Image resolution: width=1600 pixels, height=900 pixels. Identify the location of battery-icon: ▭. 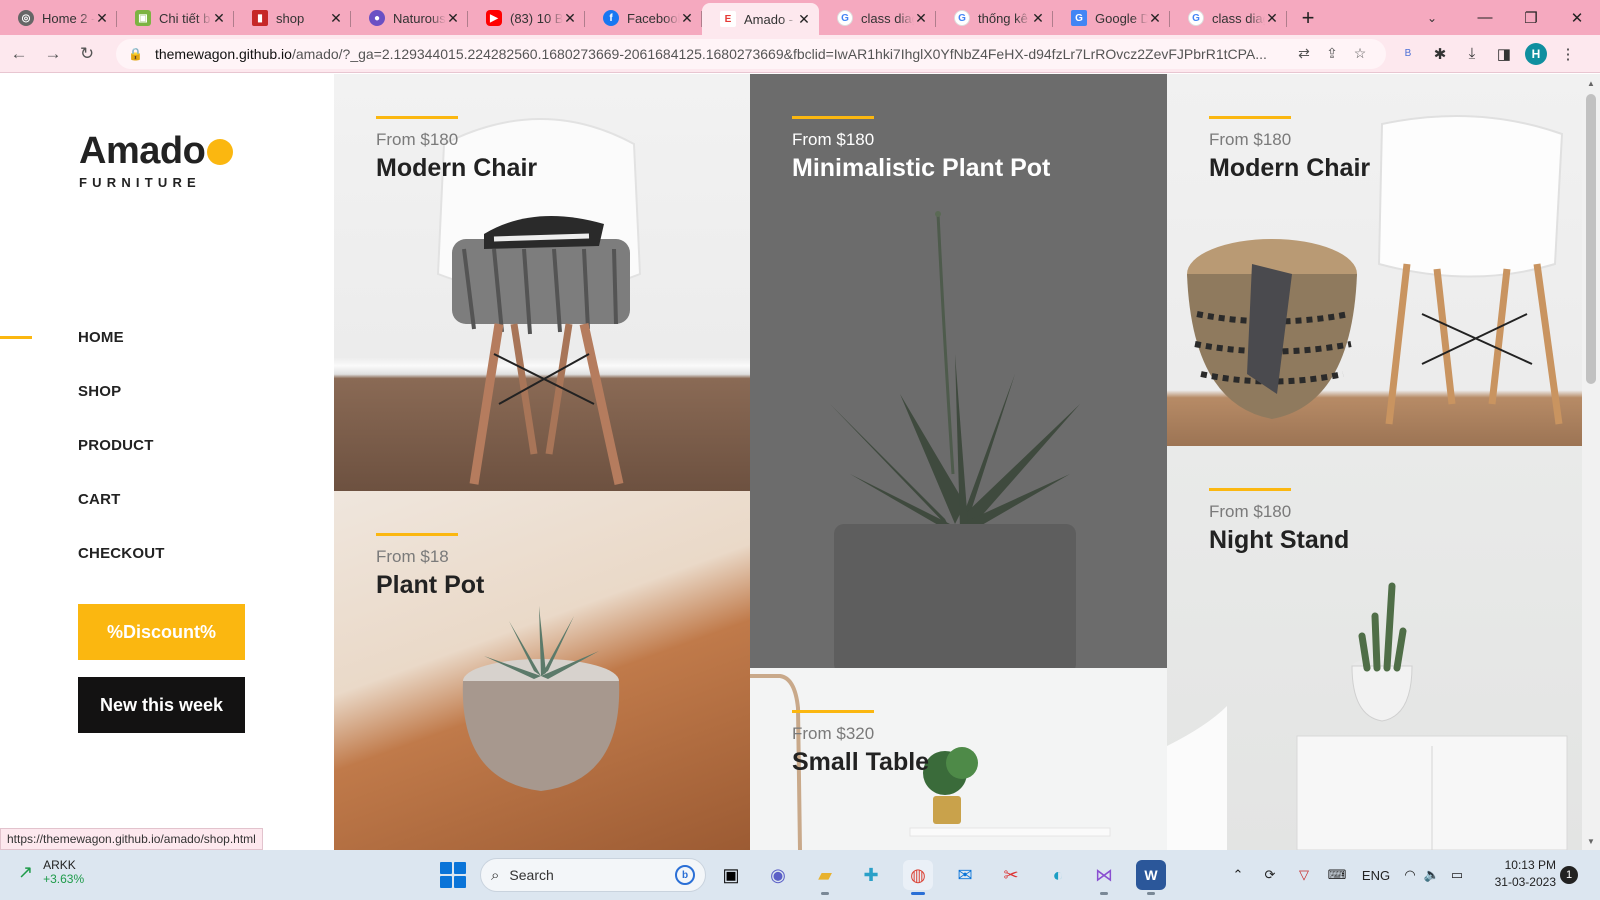
(1457, 875).